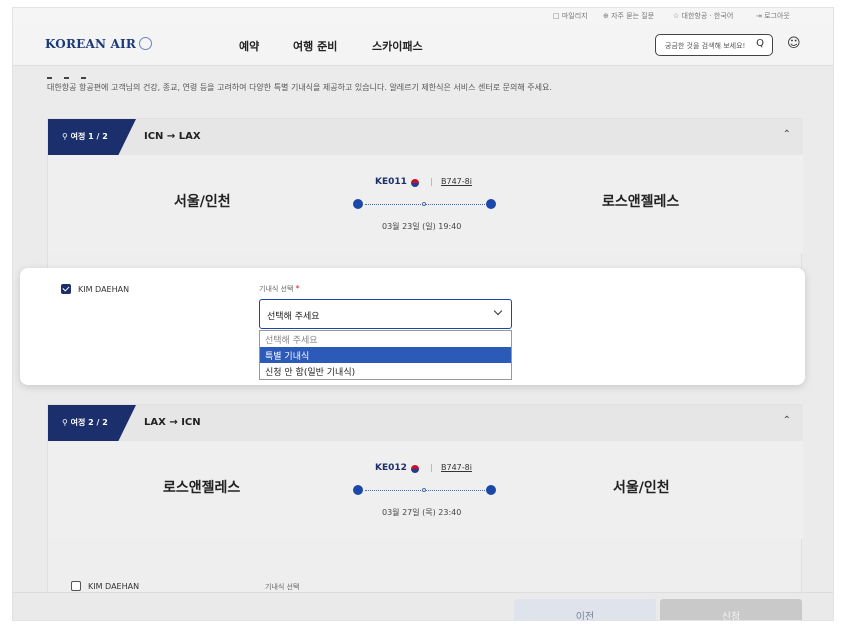 This screenshot has width=847, height=628. Describe the element at coordinates (202, 202) in the screenshot. I see `origin-city: 서울/인천` at that location.